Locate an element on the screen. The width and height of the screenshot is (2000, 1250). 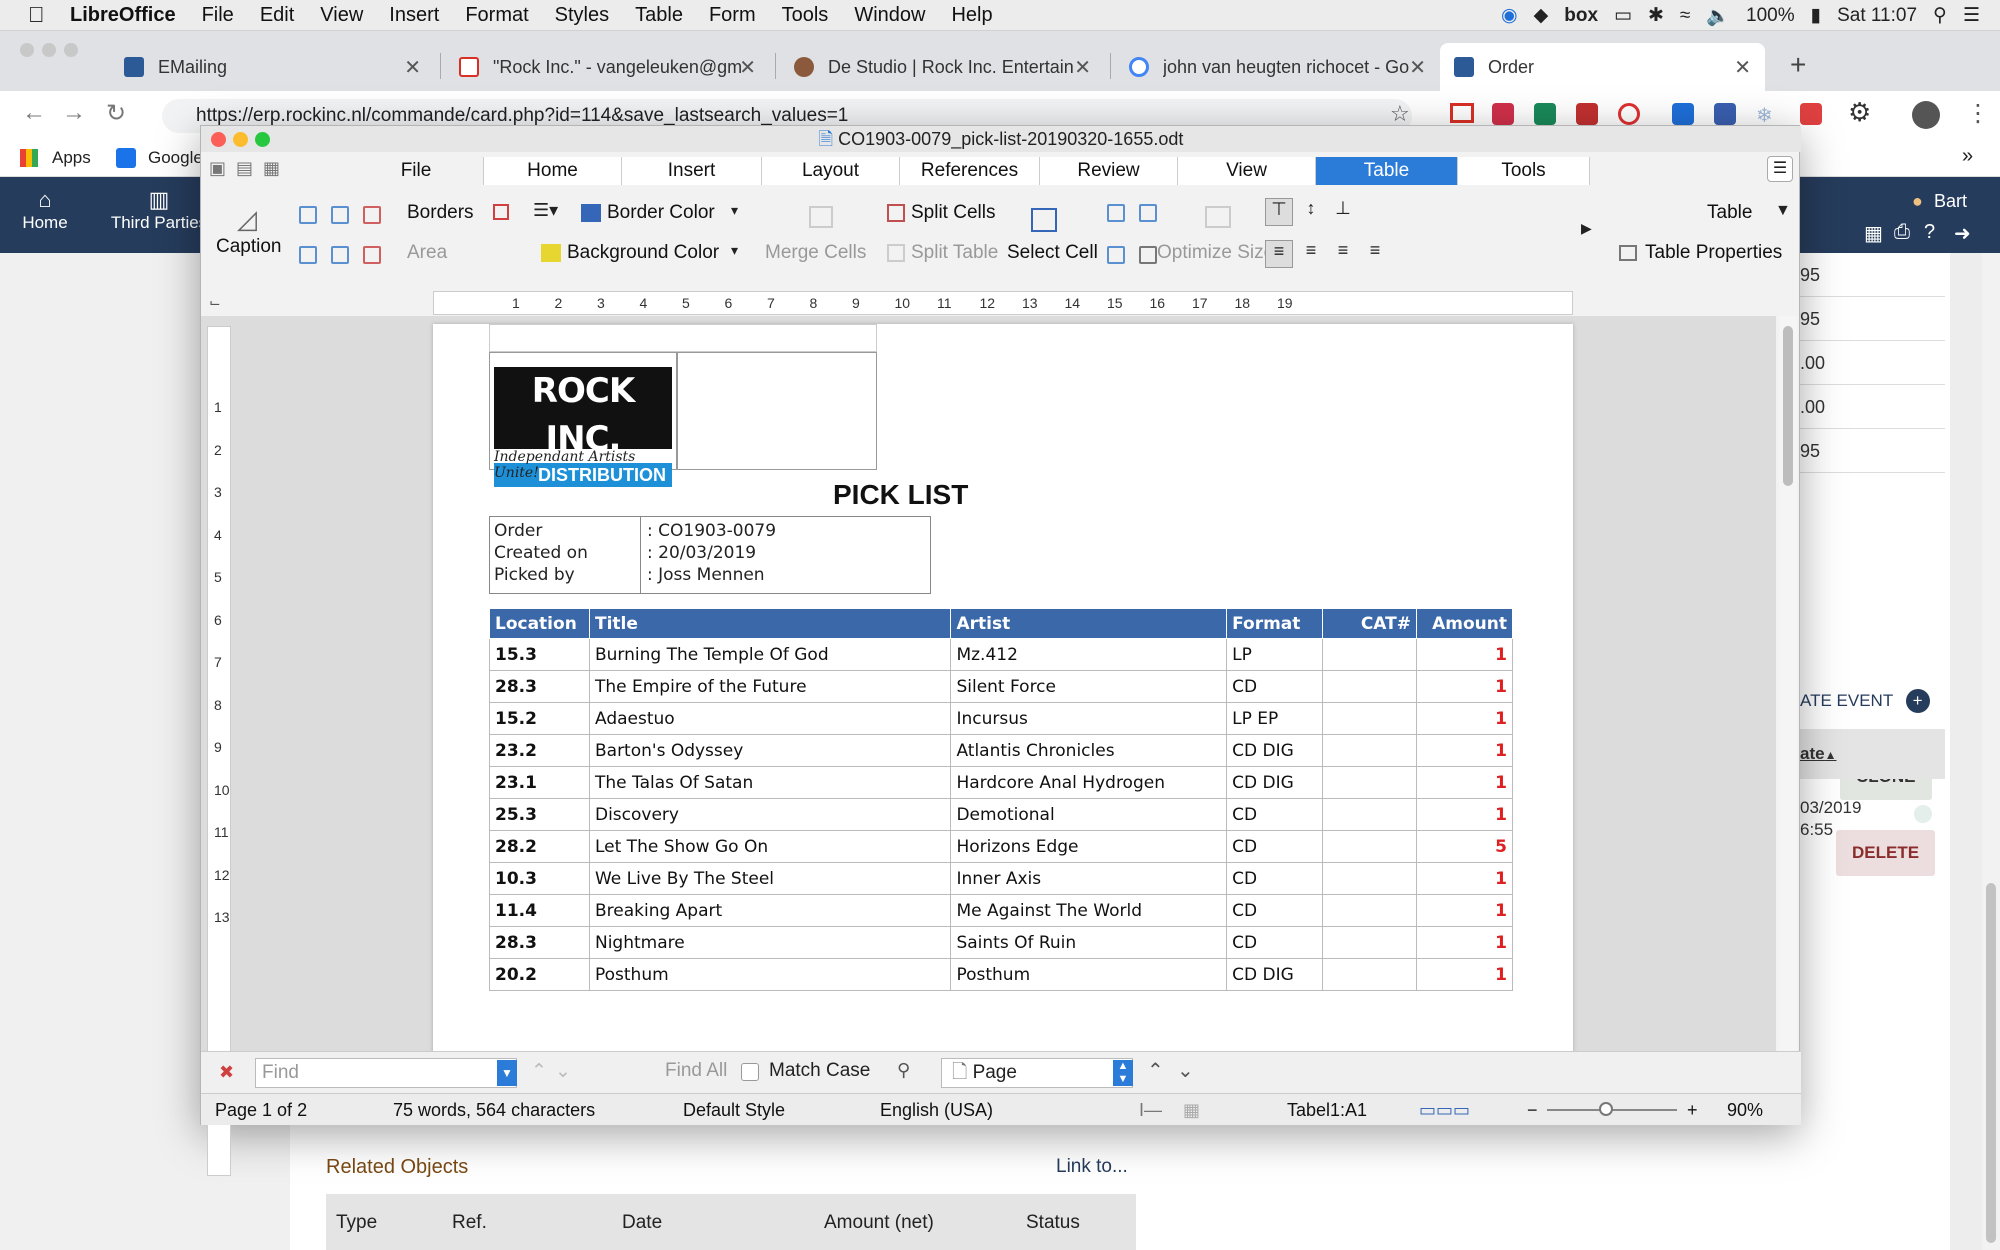
nav-up-icon: ⌃ is located at coordinates (1155, 1070).